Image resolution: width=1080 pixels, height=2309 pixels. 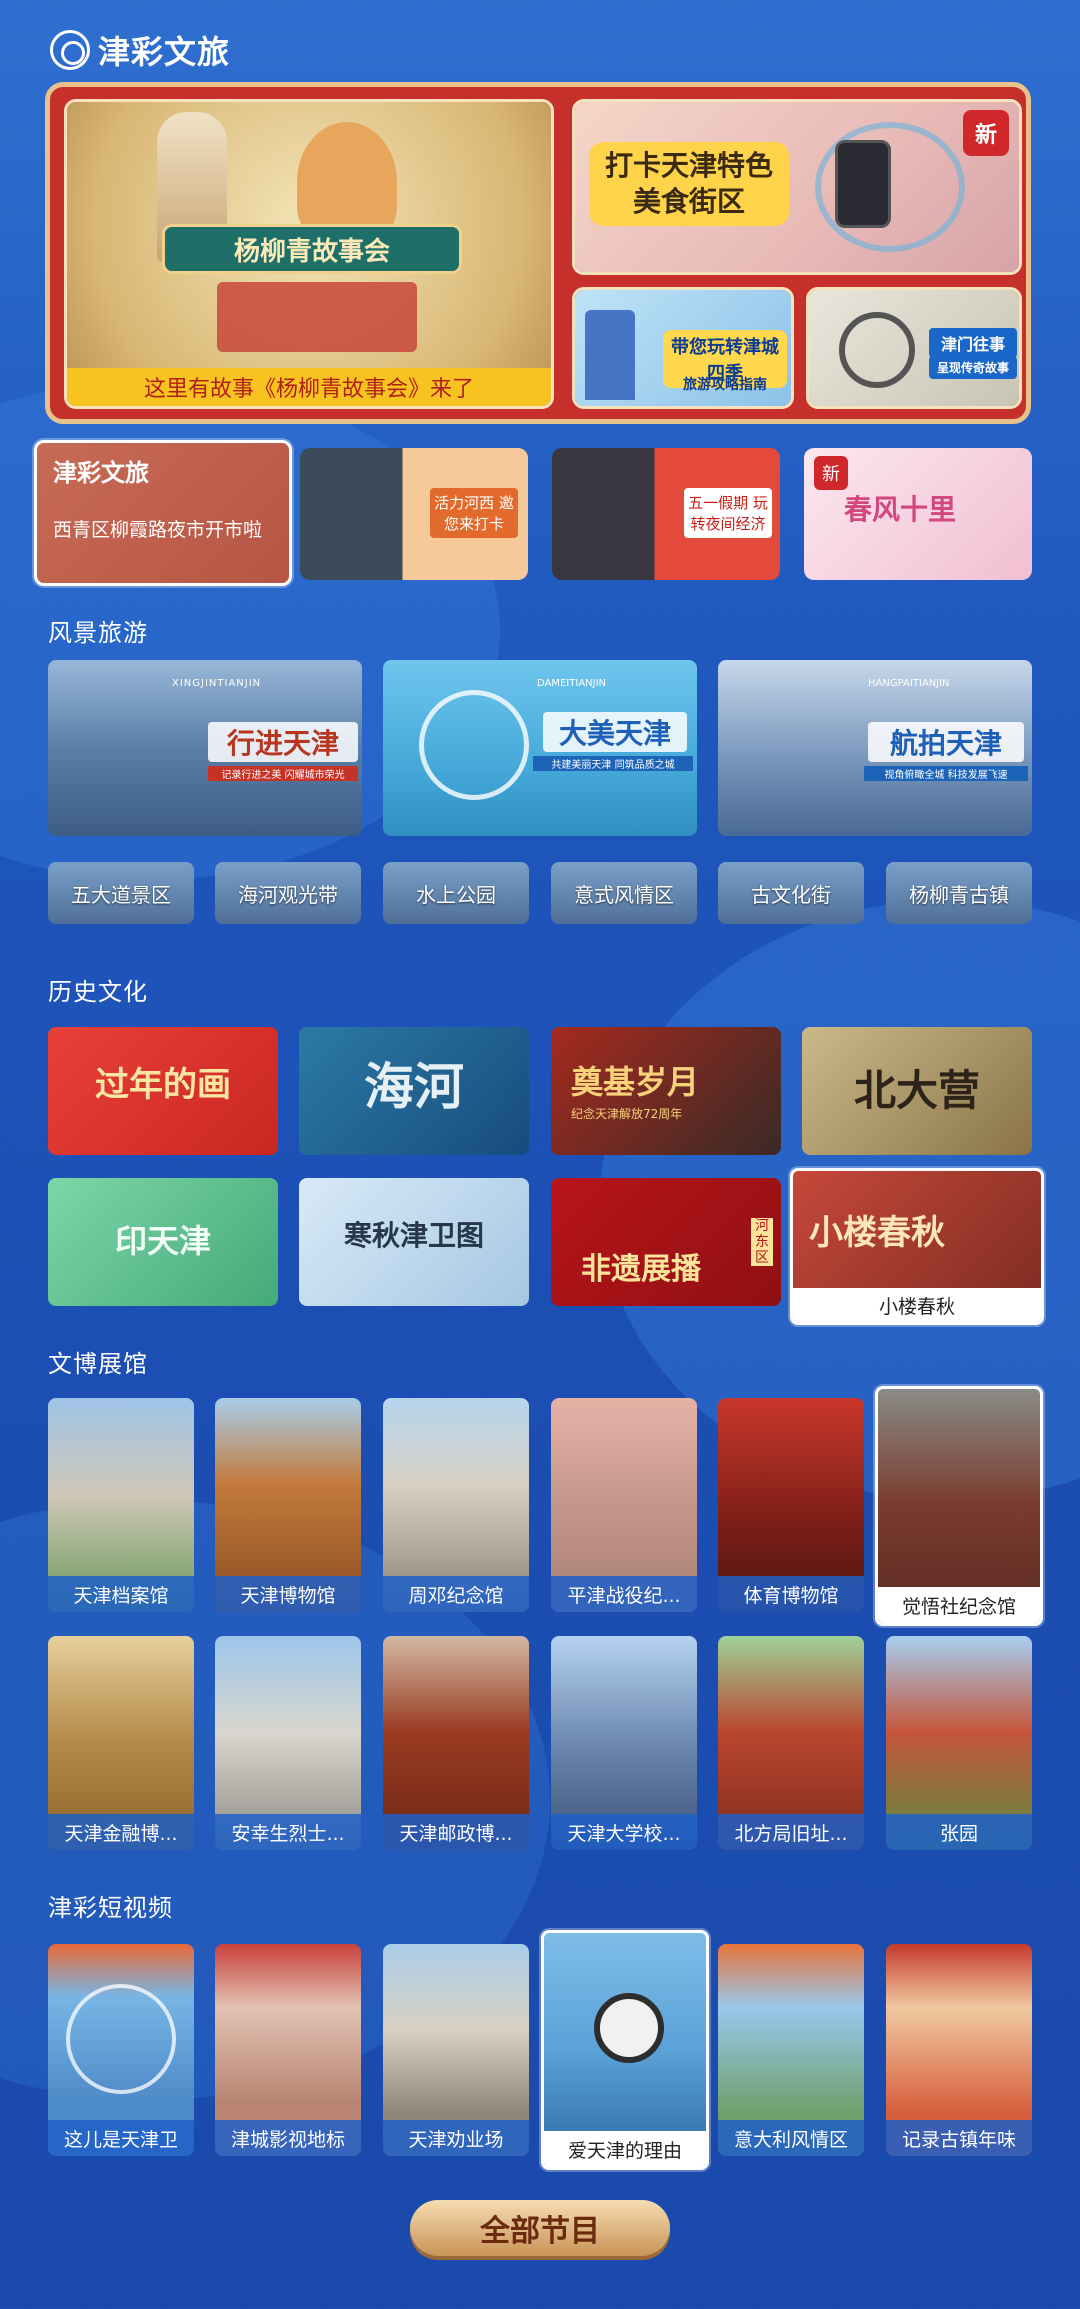 I want to click on museum-card-selected: 觉悟社纪念馆, so click(x=959, y=1506).